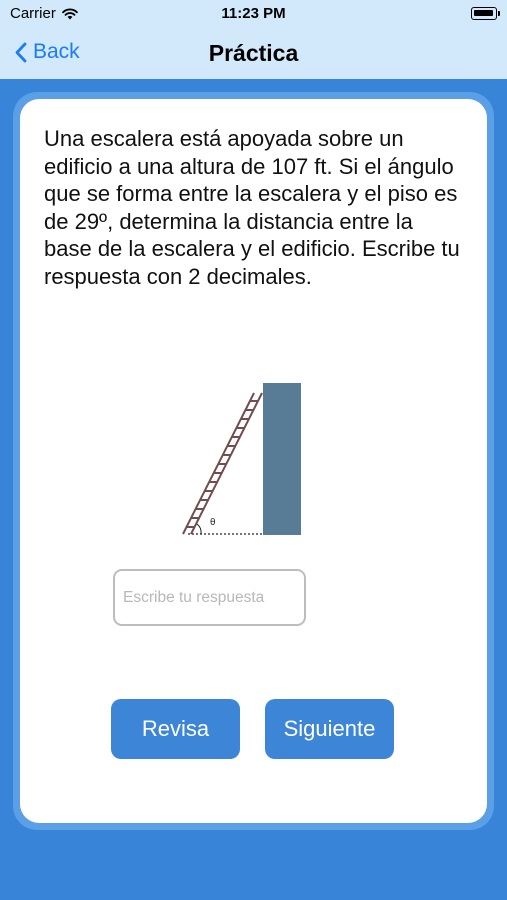  I want to click on ladder-figure: θ, so click(241, 459).